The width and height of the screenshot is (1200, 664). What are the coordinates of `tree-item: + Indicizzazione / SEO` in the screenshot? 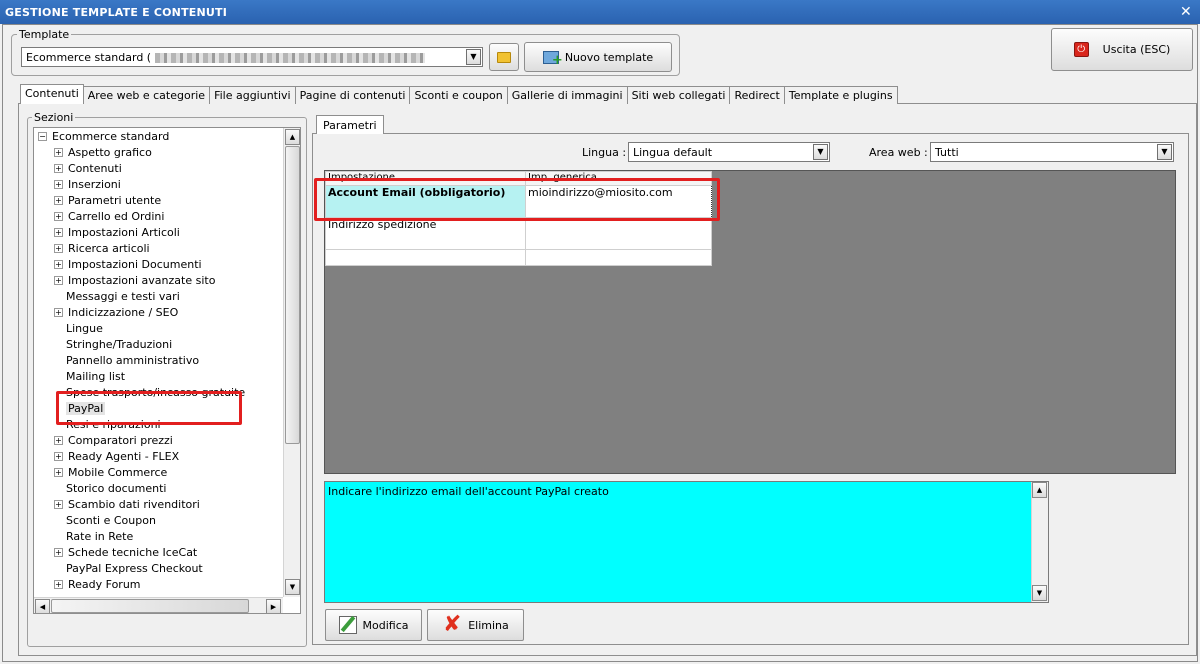 It's located at (116, 313).